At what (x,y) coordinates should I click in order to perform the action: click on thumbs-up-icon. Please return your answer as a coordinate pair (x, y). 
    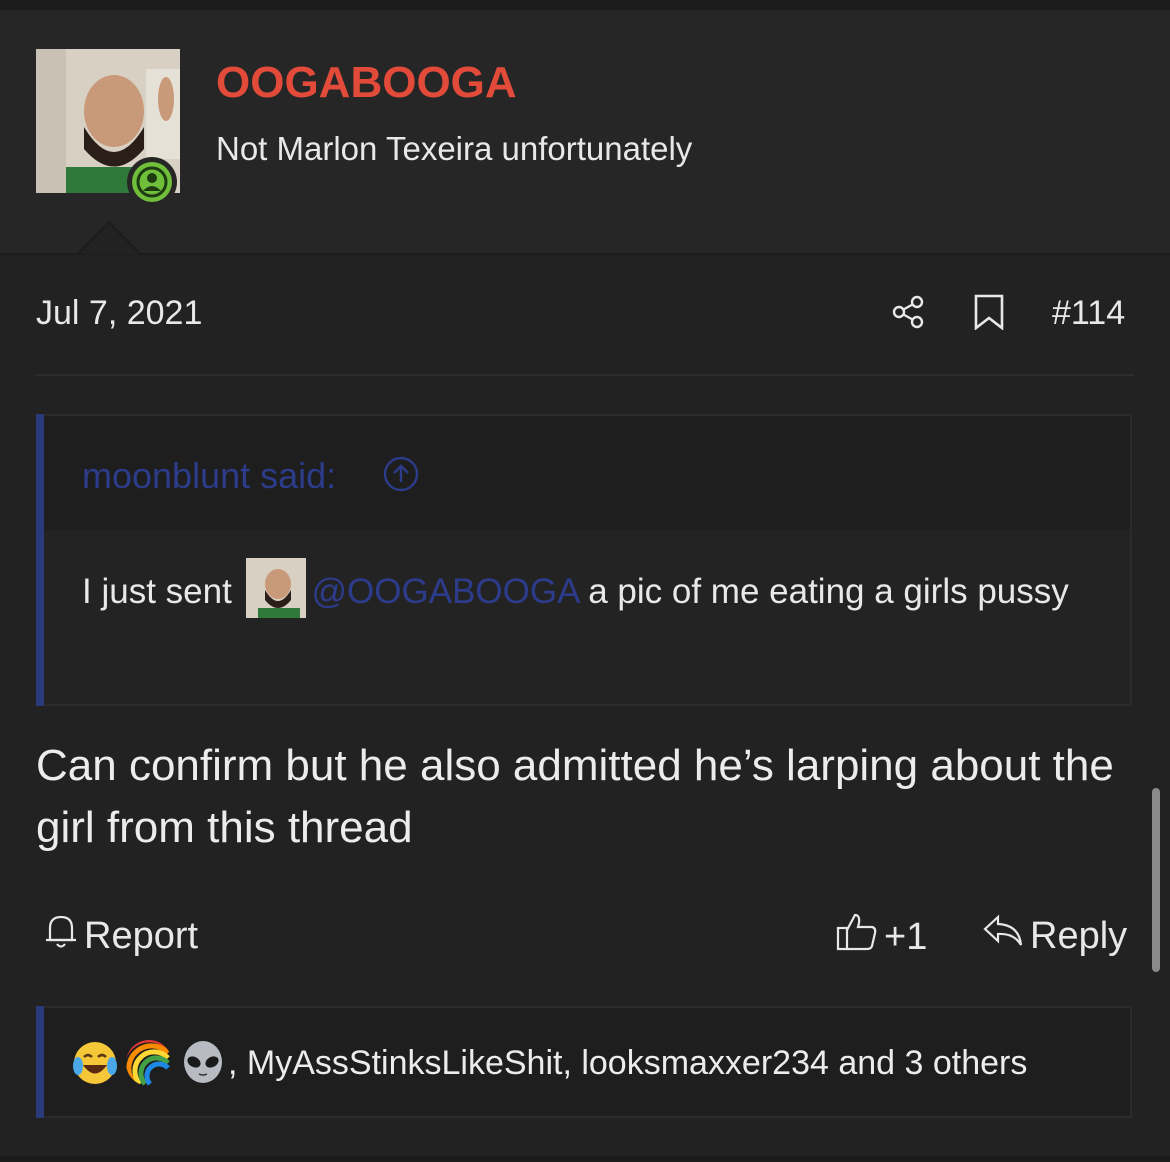
    Looking at the image, I should click on (857, 937).